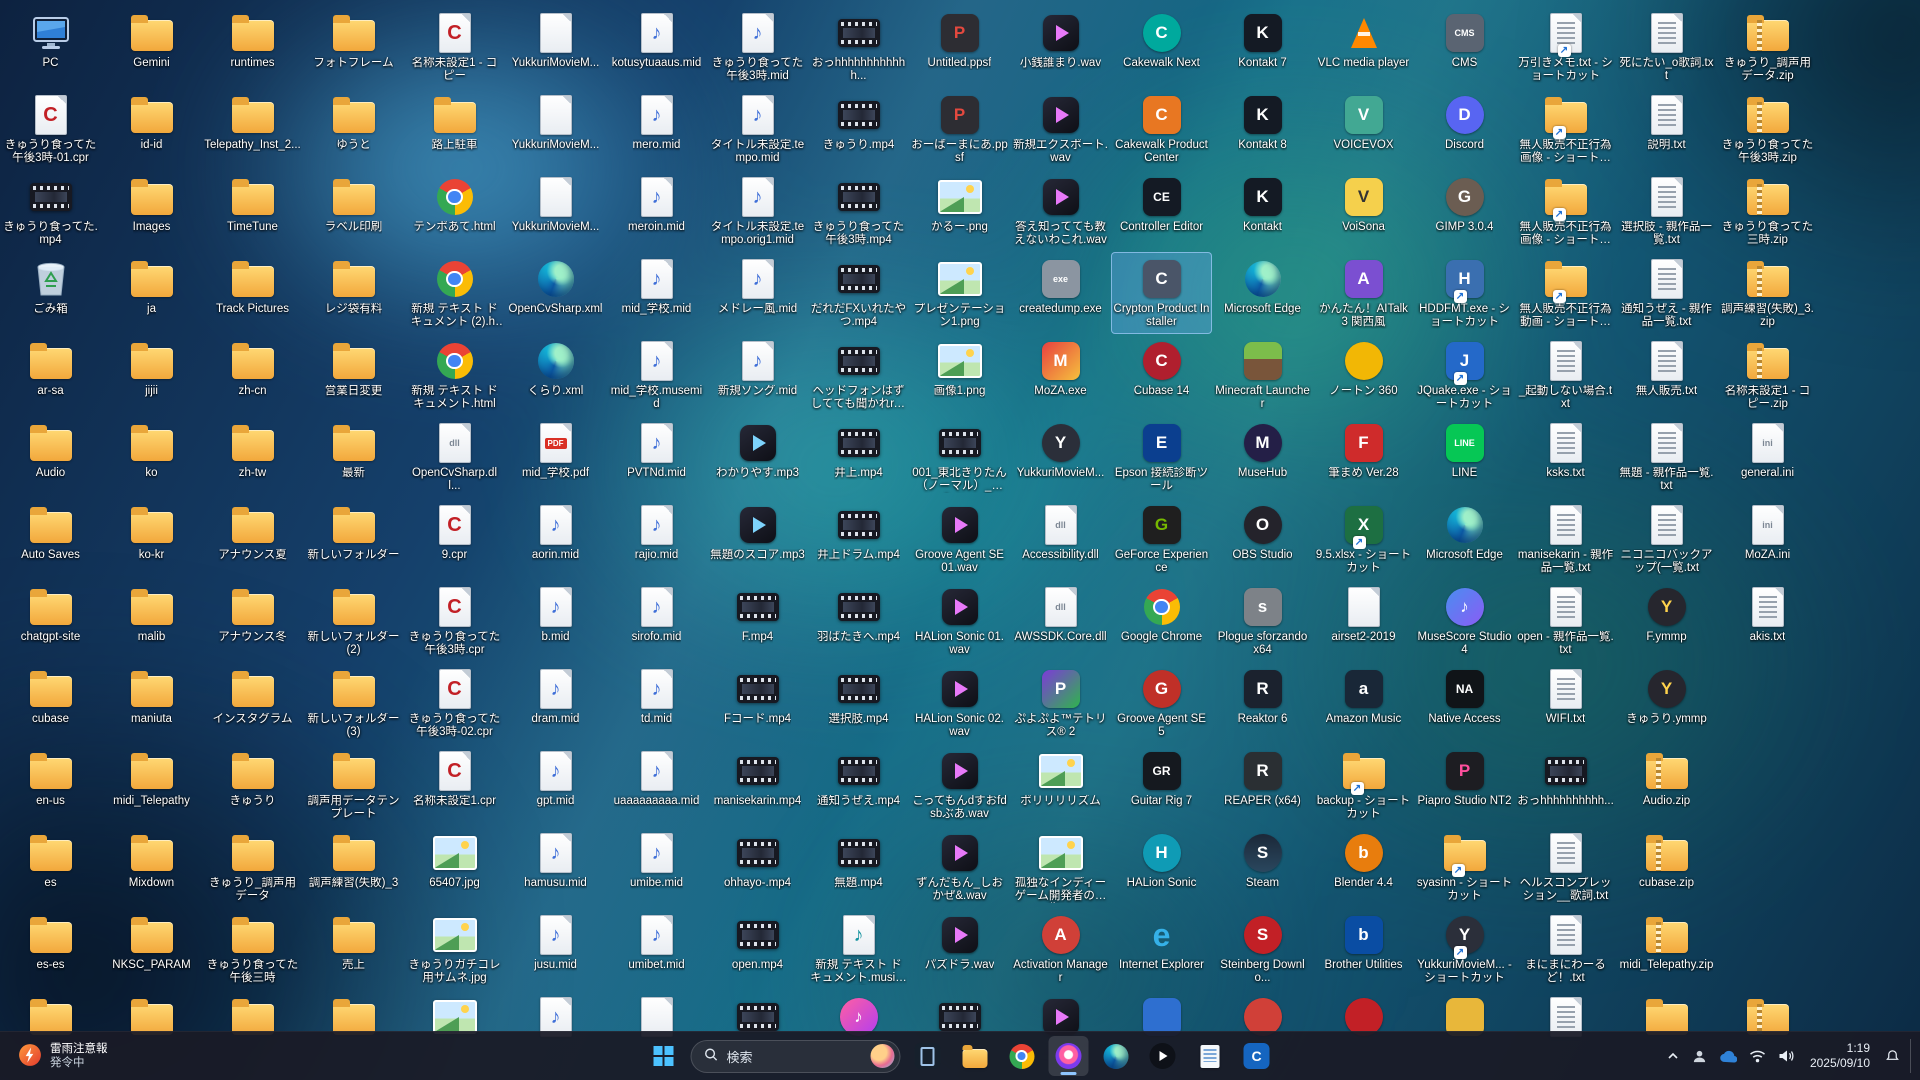 The height and width of the screenshot is (1080, 1920). What do you see at coordinates (656, 949) in the screenshot?
I see `desktop-icon: ♪ umibet.mid` at bounding box center [656, 949].